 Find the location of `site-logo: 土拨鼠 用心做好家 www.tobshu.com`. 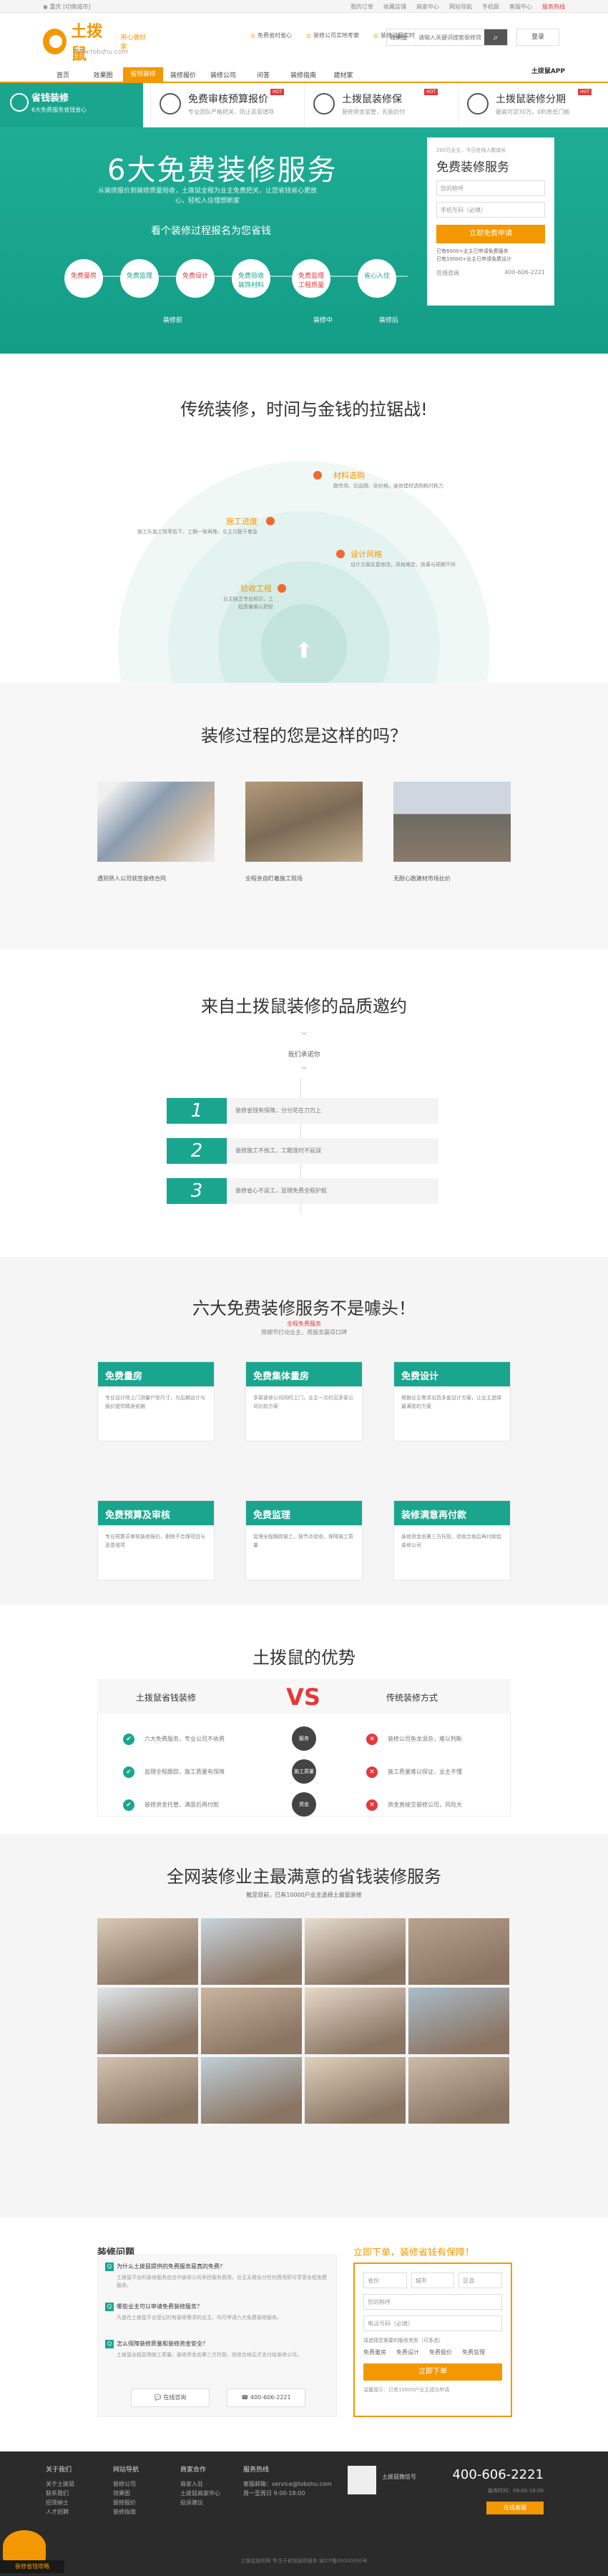

site-logo: 土拨鼠 用心做好家 www.tobshu.com is located at coordinates (97, 43).